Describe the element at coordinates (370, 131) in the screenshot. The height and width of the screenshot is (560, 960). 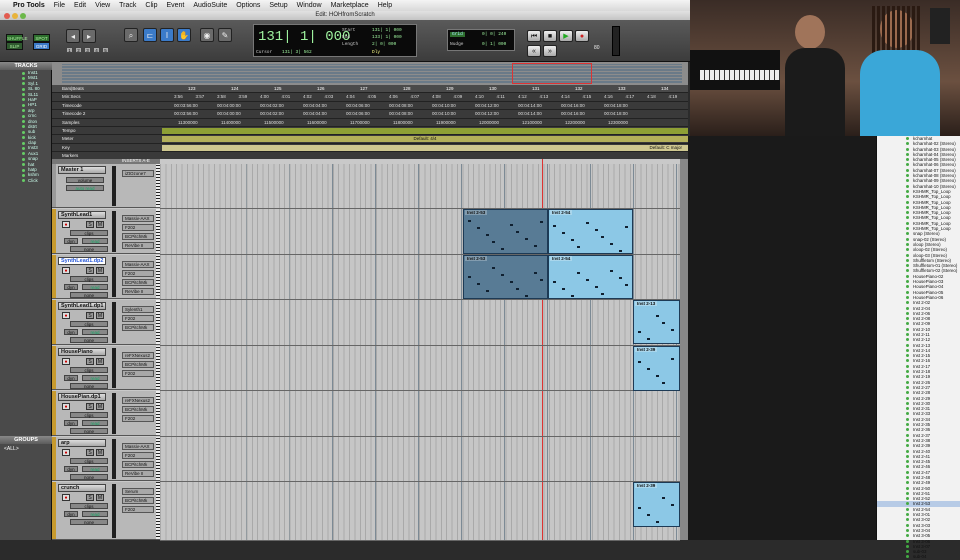
I see `ruler-tempo: Tempo` at that location.